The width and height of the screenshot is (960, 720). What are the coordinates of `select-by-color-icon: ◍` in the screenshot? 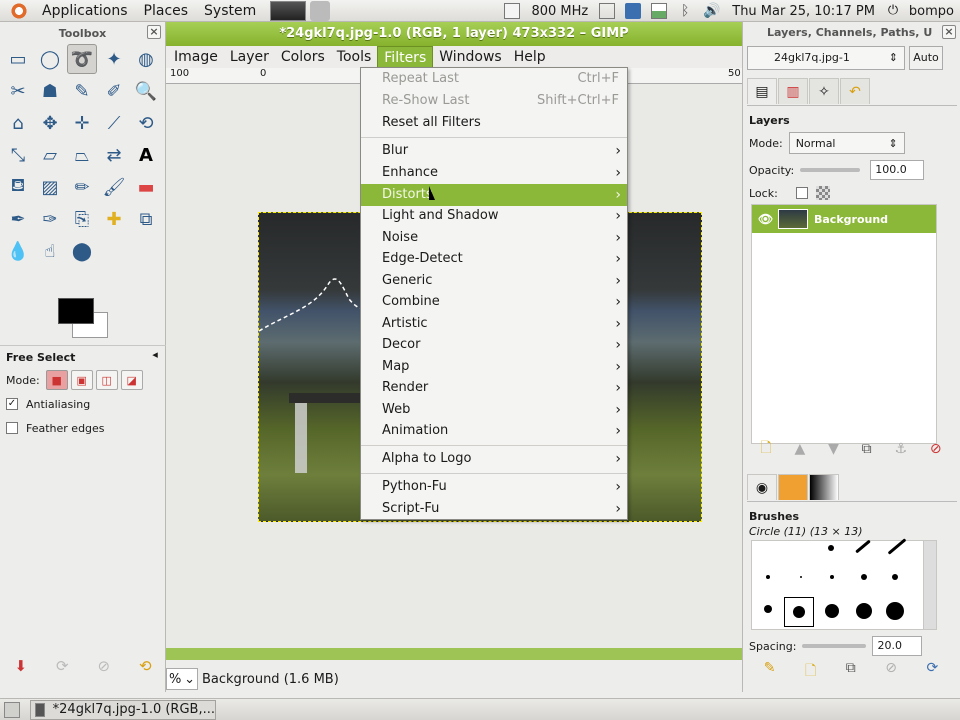 It's located at (146, 59).